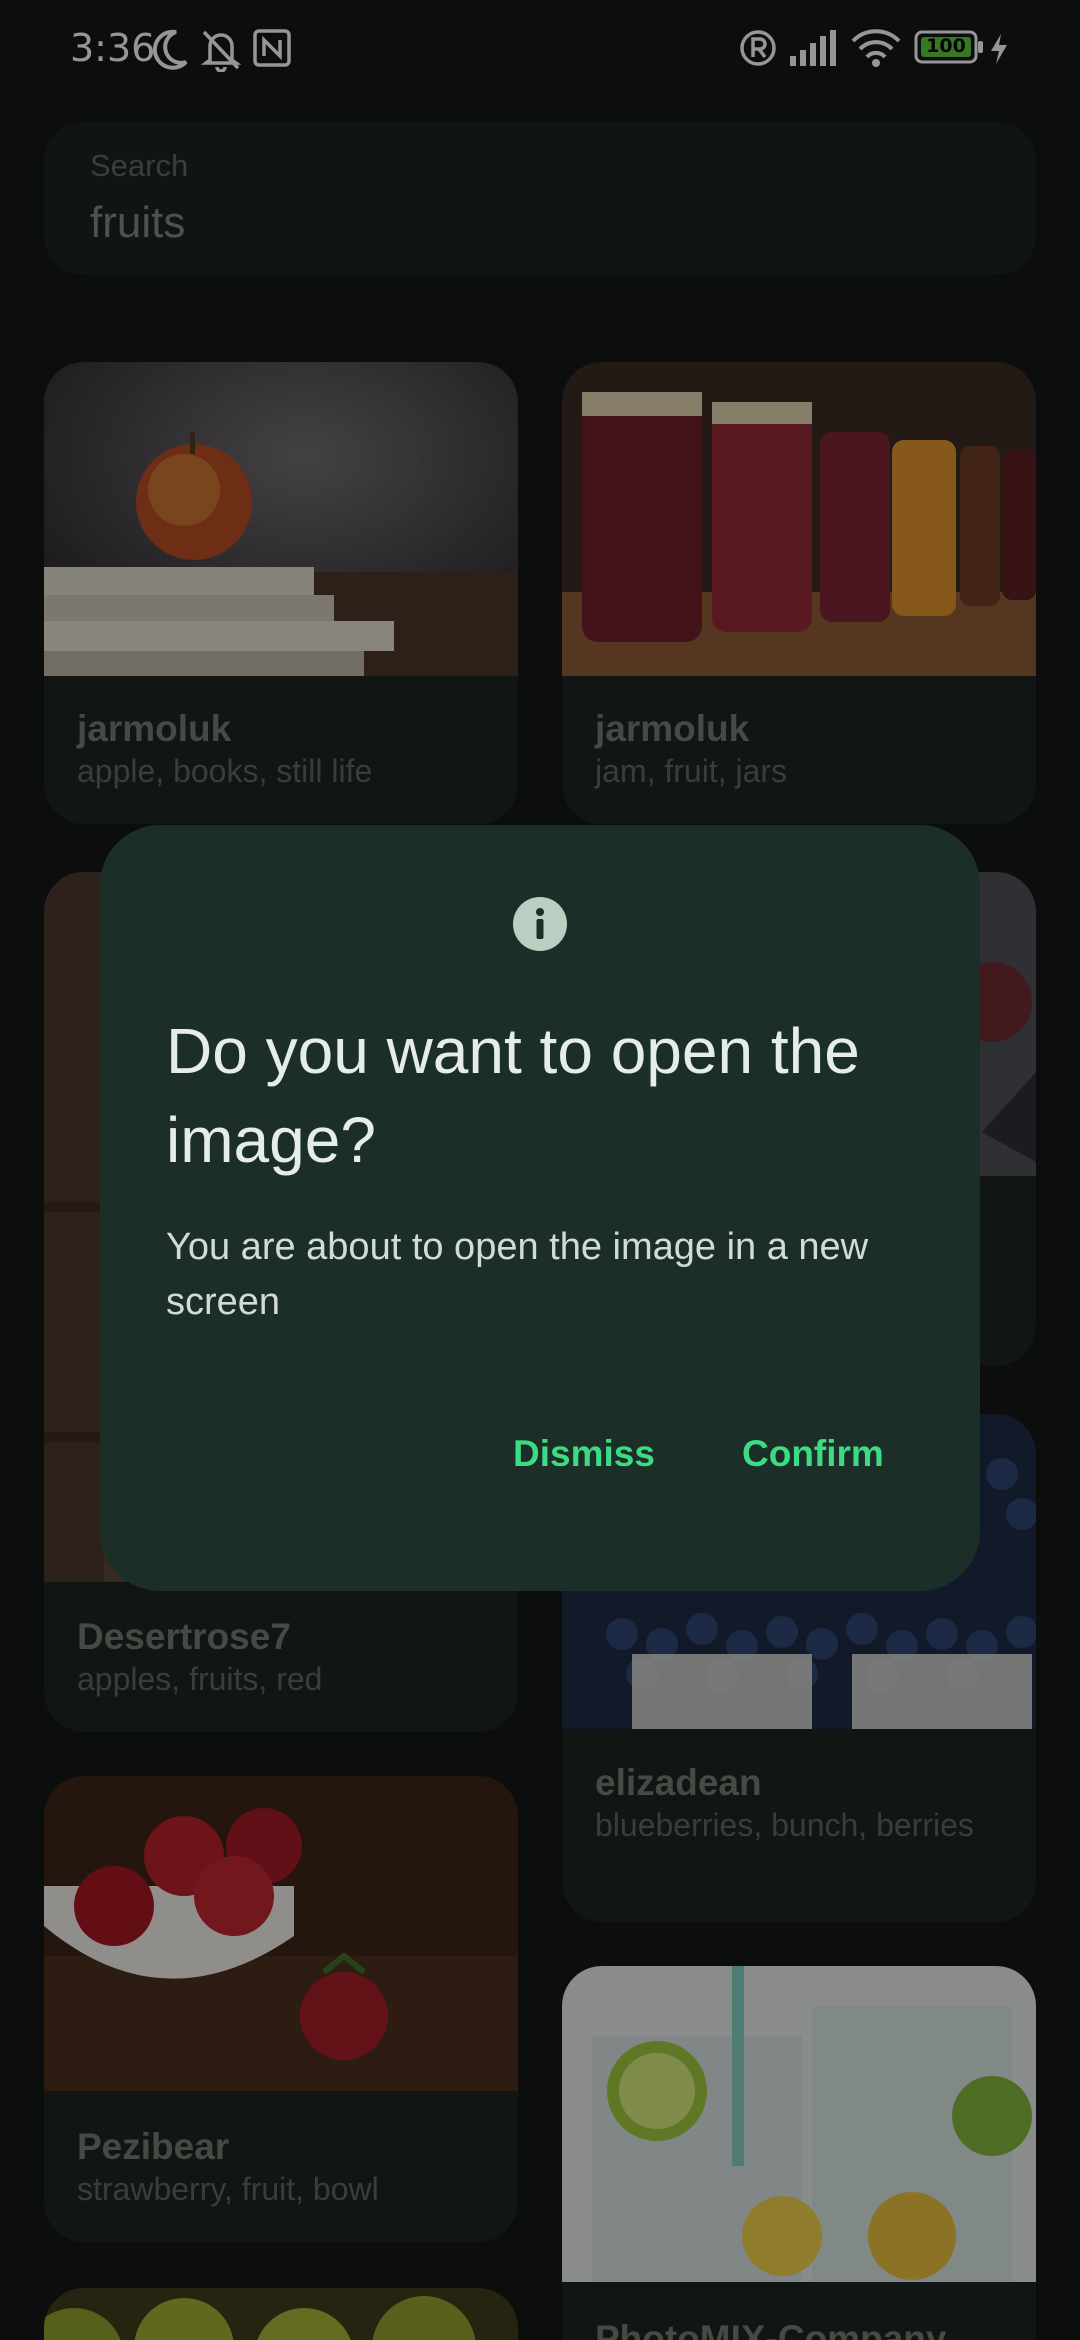 This screenshot has height=2340, width=1080. I want to click on confirm-button: Confirm, so click(813, 1454).